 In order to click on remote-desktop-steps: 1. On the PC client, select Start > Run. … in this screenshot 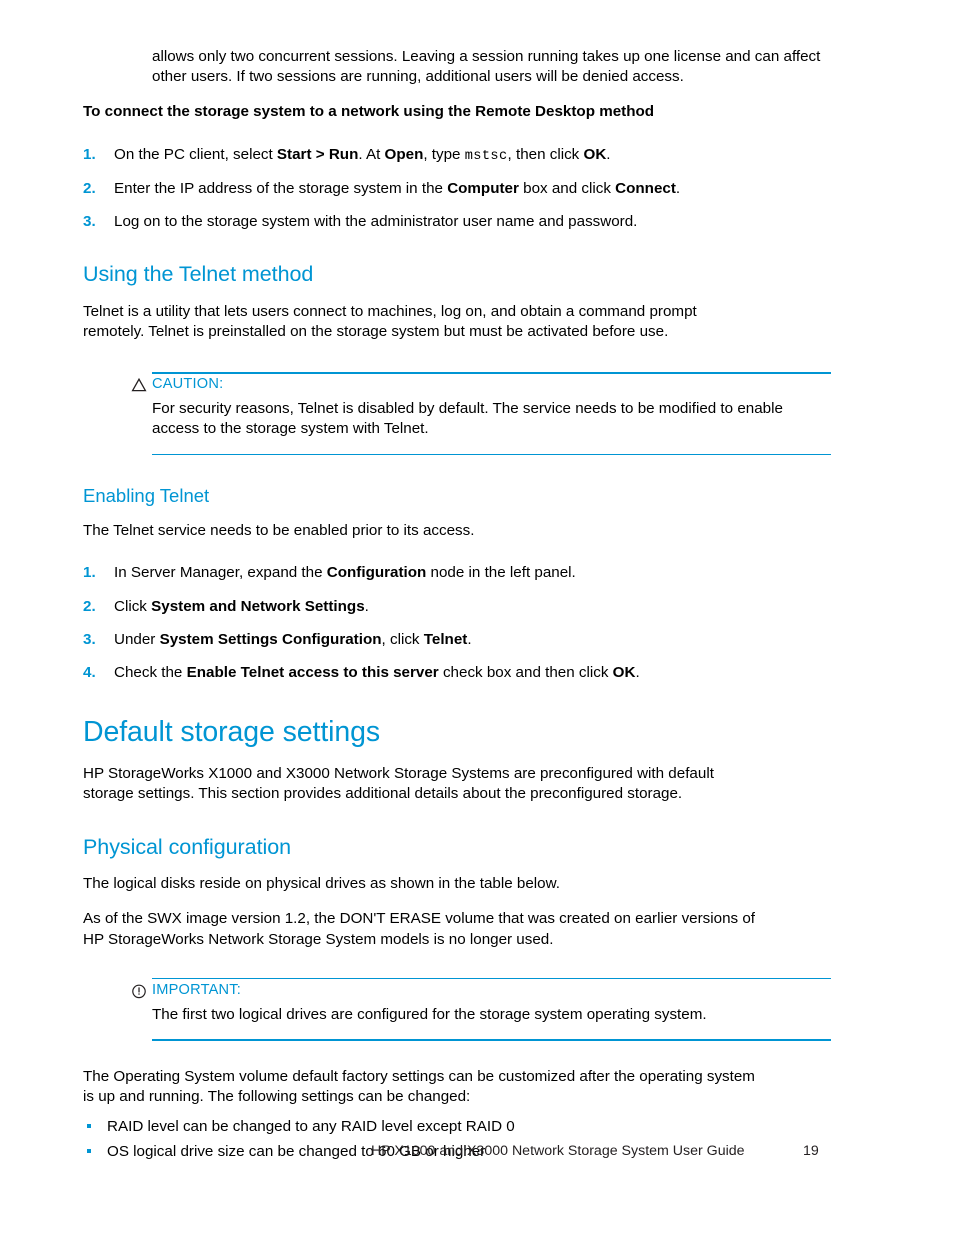, I will do `click(422, 189)`.